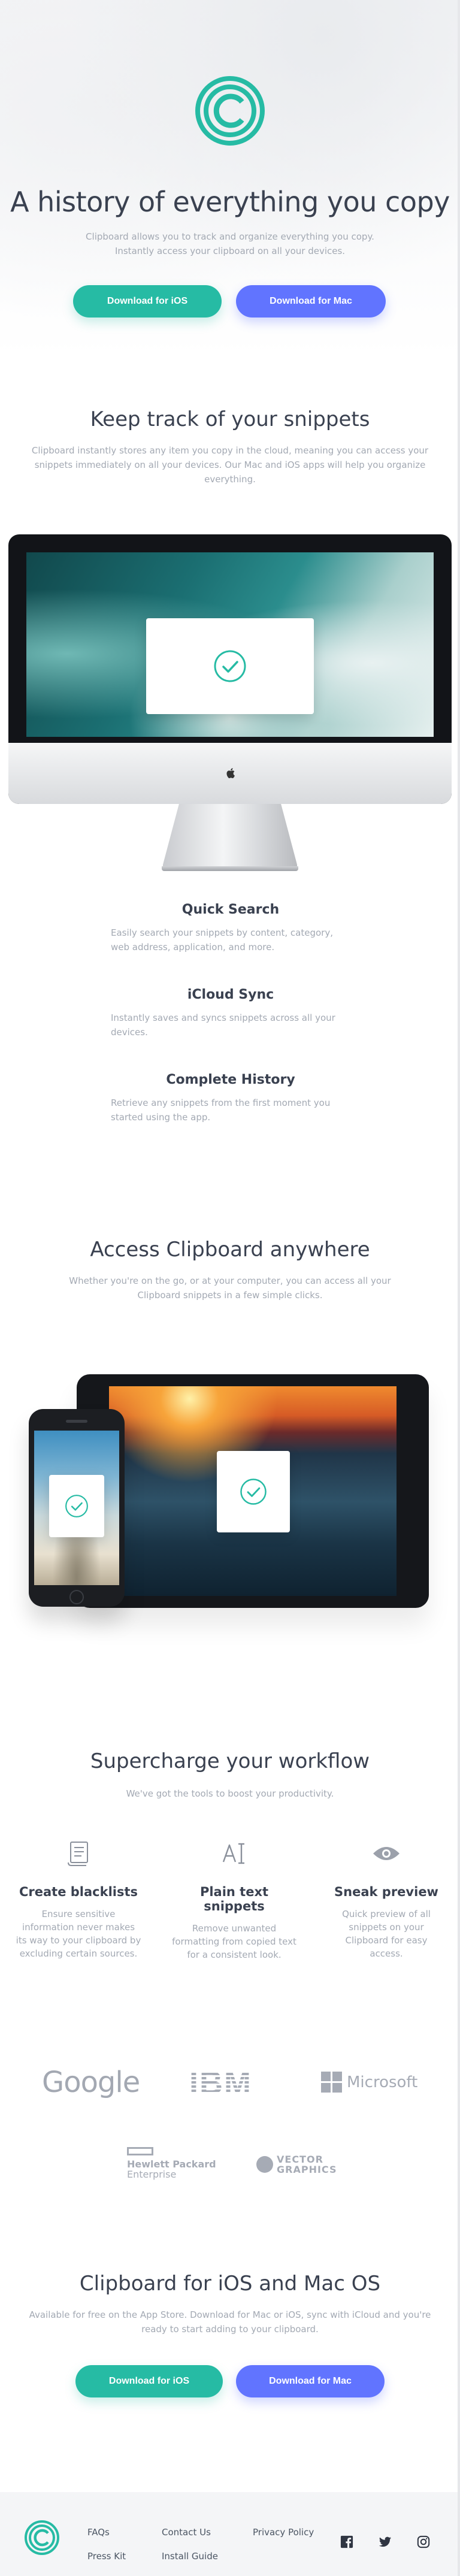 This screenshot has width=460, height=2576. I want to click on vg-logo-text-line2: GRAPHICS, so click(307, 2169).